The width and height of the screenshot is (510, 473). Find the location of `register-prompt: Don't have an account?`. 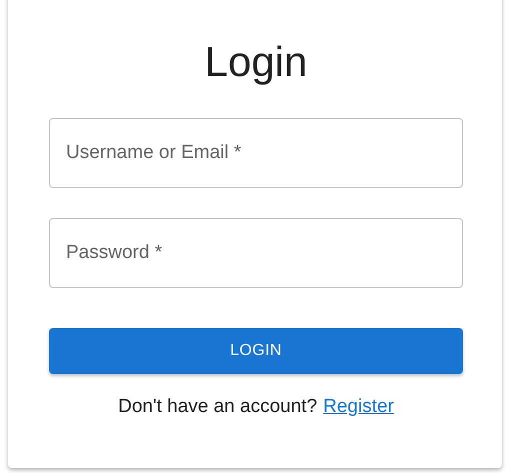

register-prompt: Don't have an account? is located at coordinates (218, 407).